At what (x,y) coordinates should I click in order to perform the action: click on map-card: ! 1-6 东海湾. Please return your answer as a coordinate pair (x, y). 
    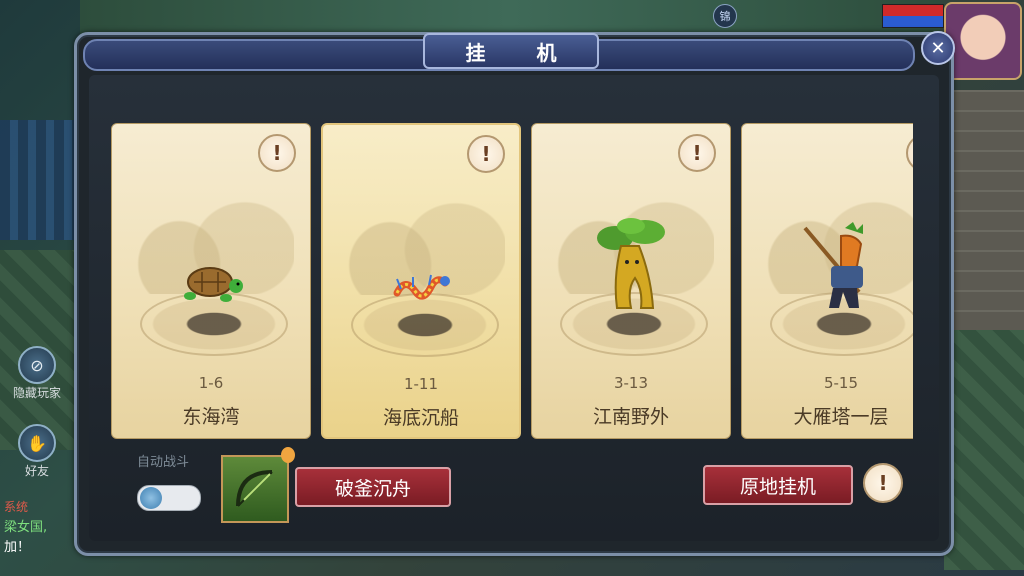
    Looking at the image, I should click on (211, 281).